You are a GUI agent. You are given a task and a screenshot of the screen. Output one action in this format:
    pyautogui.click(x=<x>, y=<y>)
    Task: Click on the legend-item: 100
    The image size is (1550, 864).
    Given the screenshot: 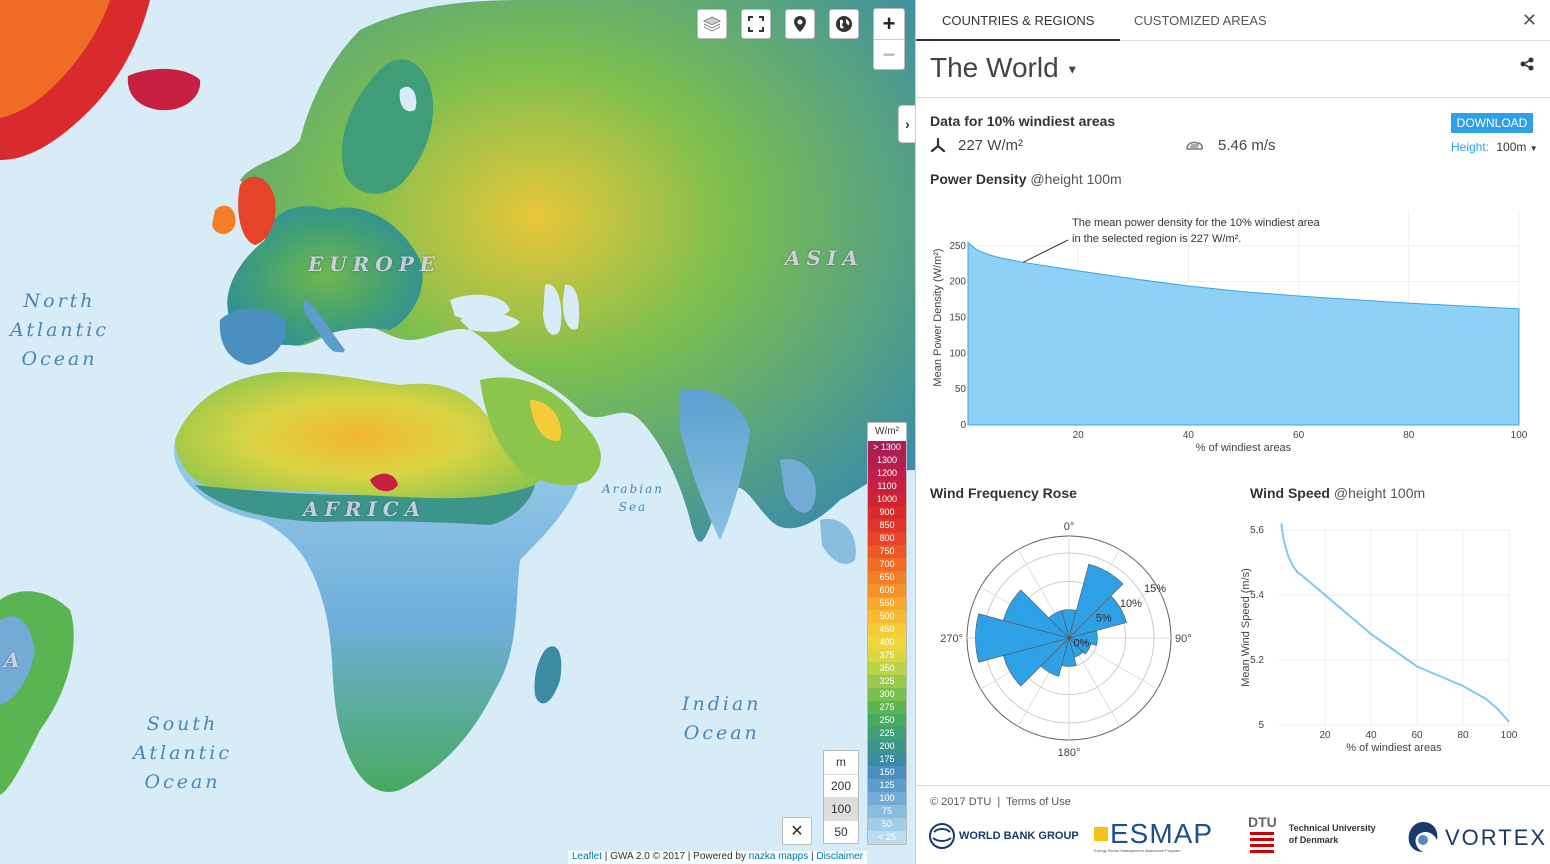 What is the action you would take?
    pyautogui.click(x=887, y=798)
    